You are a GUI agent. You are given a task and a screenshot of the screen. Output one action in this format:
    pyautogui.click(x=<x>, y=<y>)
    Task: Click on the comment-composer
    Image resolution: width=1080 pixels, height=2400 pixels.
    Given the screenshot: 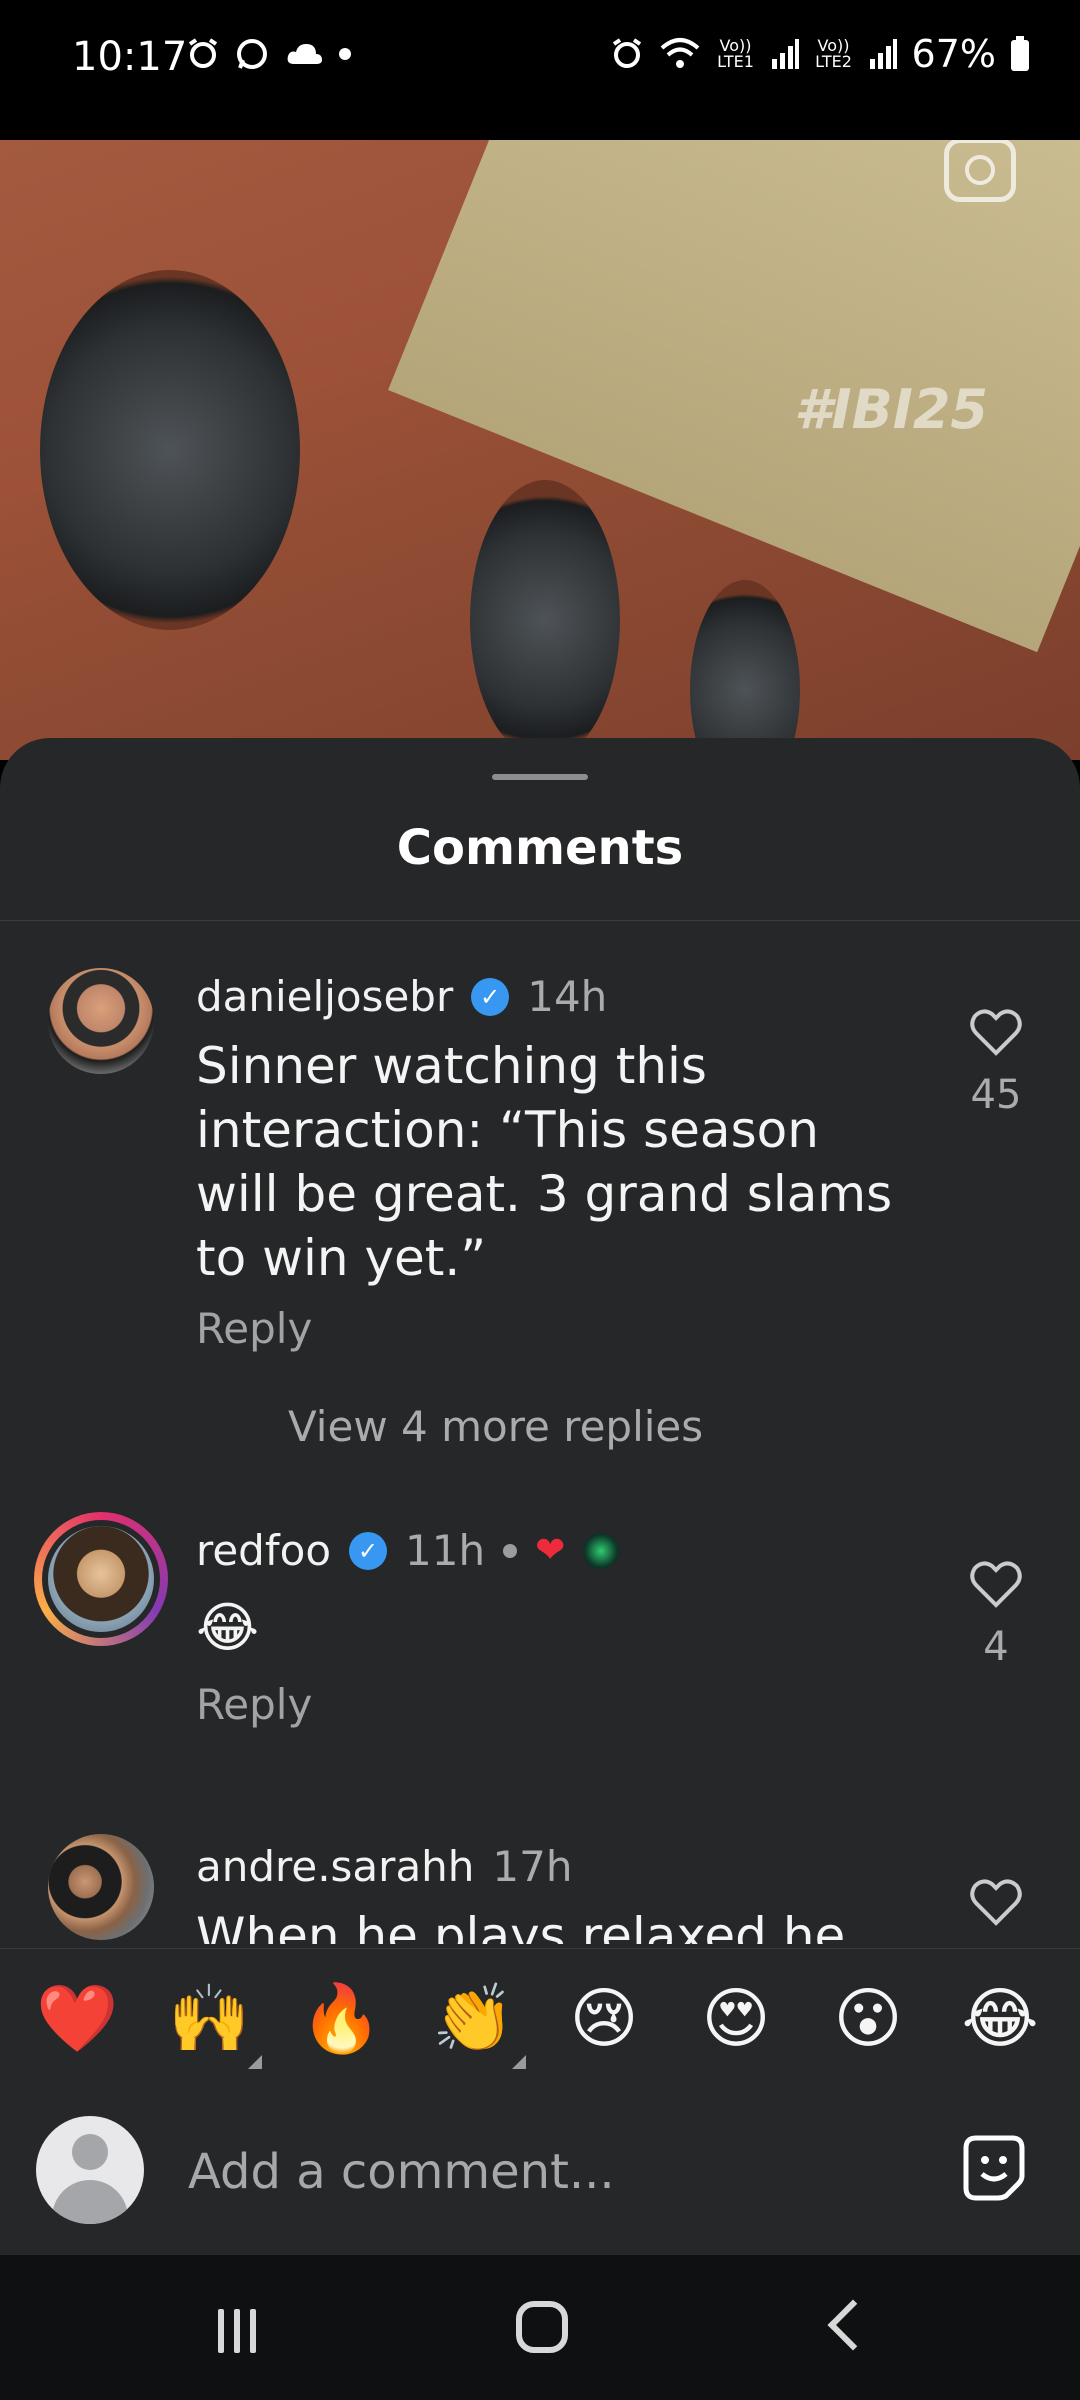 What is the action you would take?
    pyautogui.click(x=540, y=2166)
    